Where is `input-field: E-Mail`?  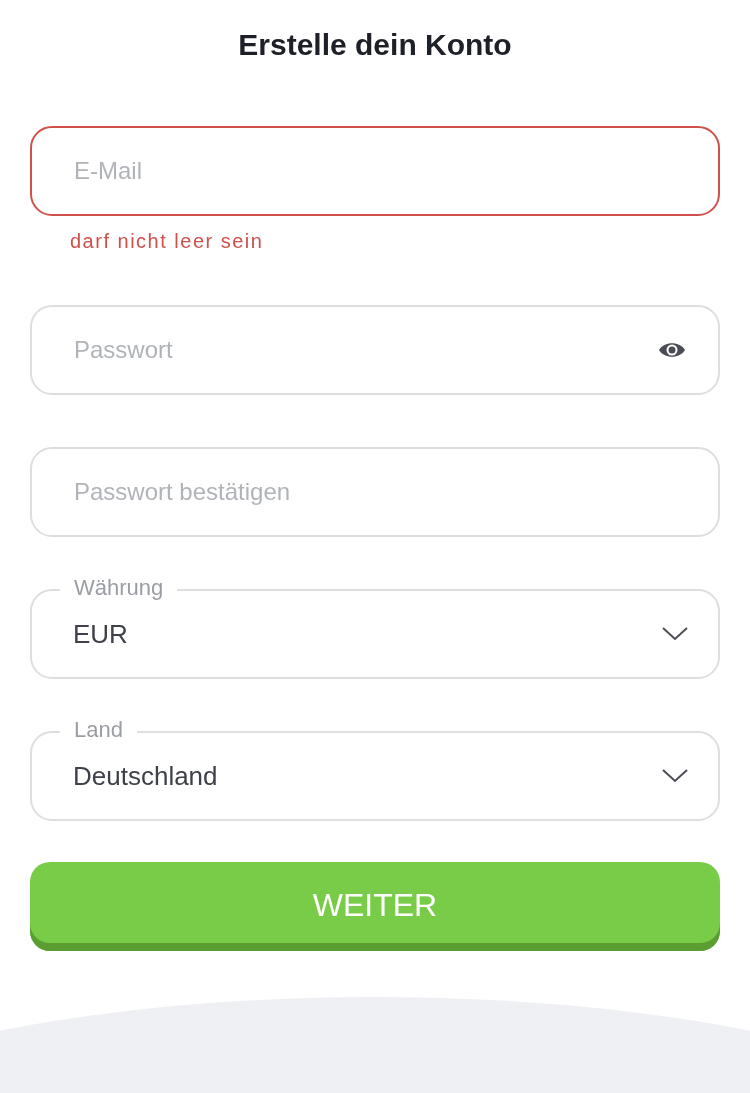 input-field: E-Mail is located at coordinates (375, 171).